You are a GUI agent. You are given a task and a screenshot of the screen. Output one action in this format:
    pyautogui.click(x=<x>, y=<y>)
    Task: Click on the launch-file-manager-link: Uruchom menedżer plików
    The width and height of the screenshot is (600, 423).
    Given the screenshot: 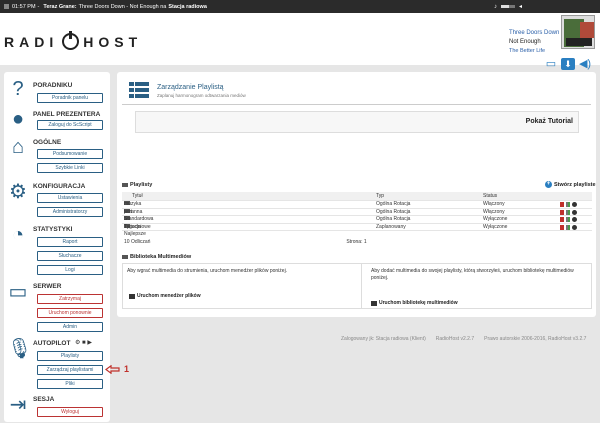 What is the action you would take?
    pyautogui.click(x=165, y=296)
    